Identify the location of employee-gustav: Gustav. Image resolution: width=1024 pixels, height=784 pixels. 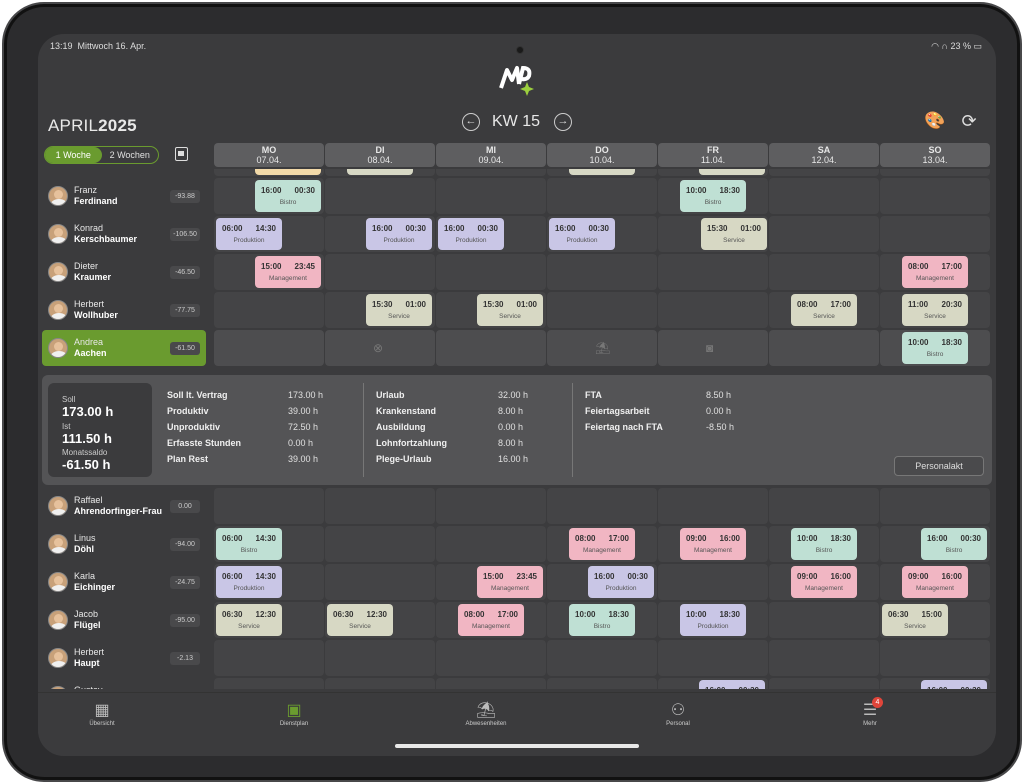
(124, 683).